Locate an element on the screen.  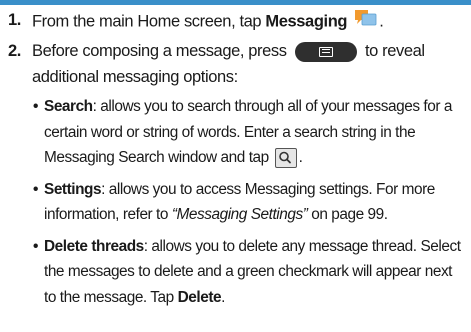
messaging-app-icon is located at coordinates (365, 22).